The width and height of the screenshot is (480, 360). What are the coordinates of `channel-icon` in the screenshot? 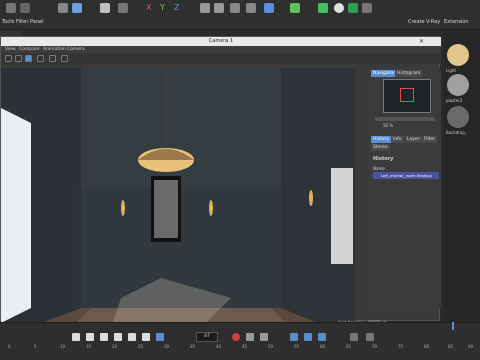 It's located at (40, 58).